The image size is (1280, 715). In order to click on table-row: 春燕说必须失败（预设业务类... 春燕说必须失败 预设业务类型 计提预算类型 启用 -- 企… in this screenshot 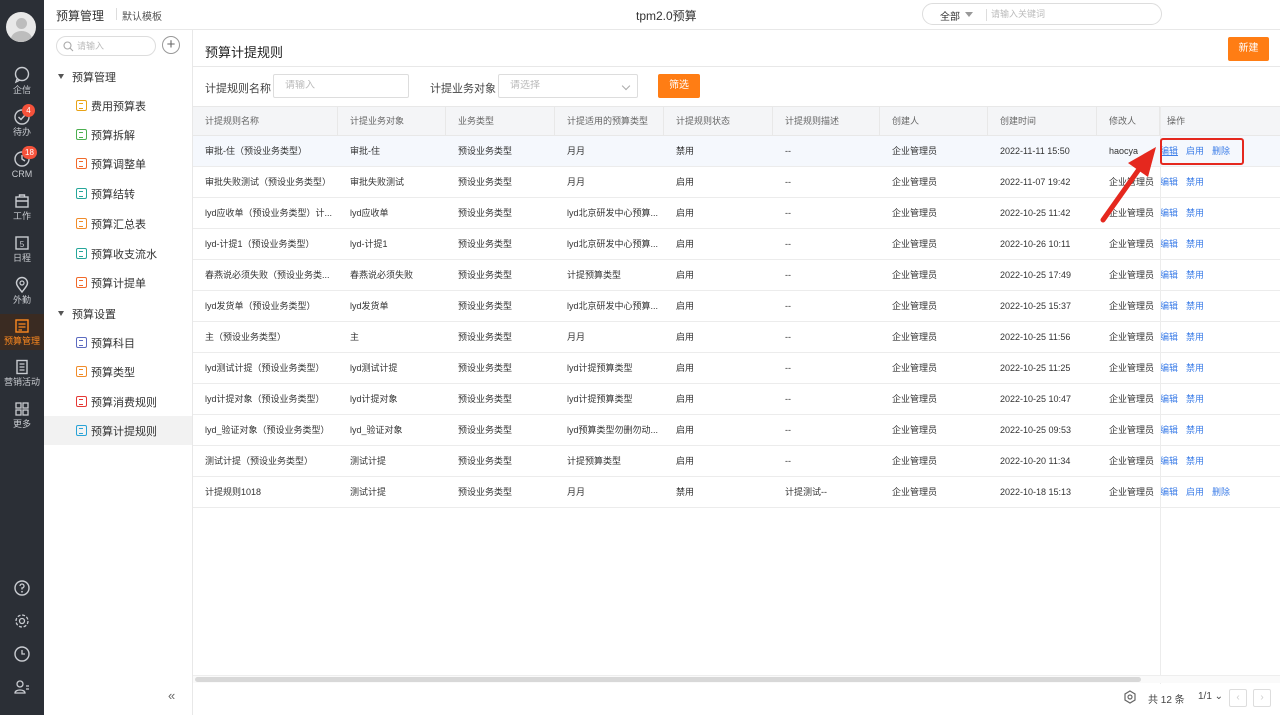, I will do `click(736, 275)`.